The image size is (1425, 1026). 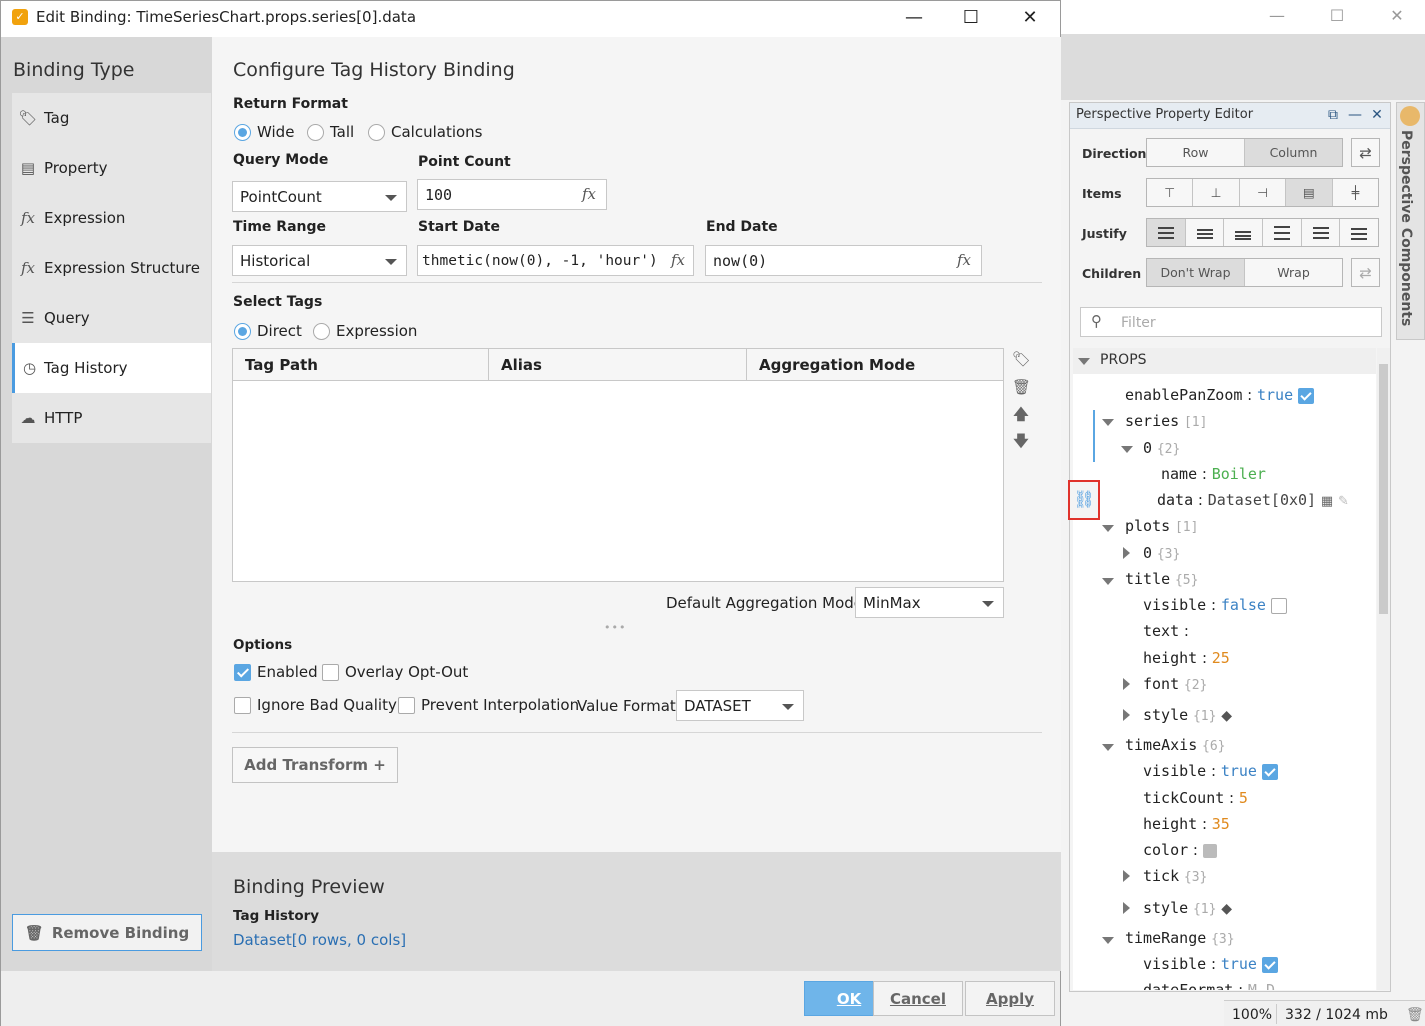 What do you see at coordinates (1166, 421) in the screenshot?
I see `tree-row-series: series [1]` at bounding box center [1166, 421].